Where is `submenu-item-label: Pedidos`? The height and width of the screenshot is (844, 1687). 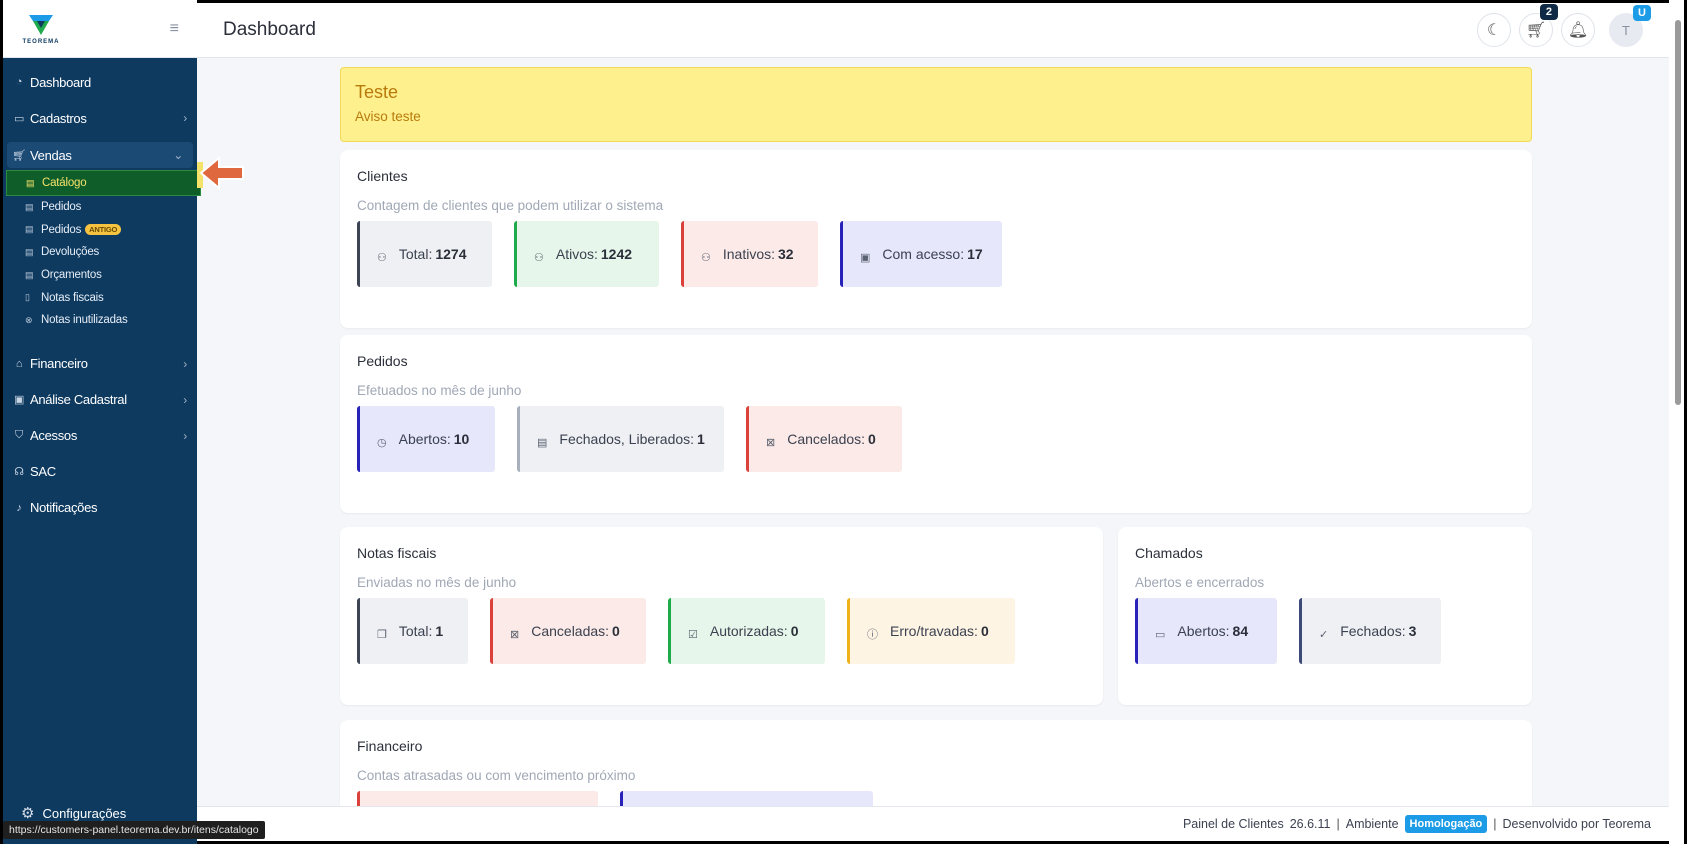 submenu-item-label: Pedidos is located at coordinates (61, 207).